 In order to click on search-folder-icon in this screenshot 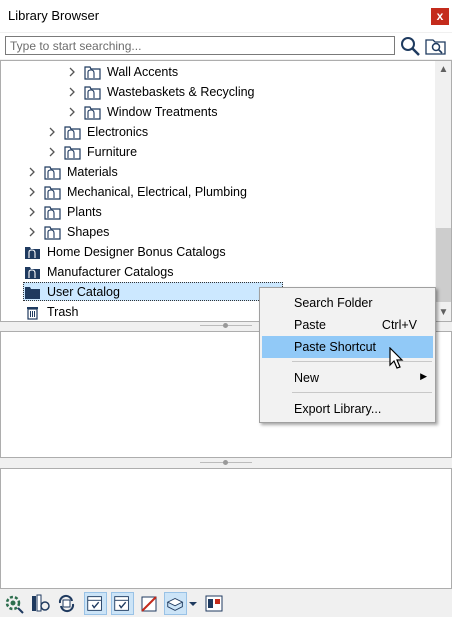, I will do `click(436, 46)`.